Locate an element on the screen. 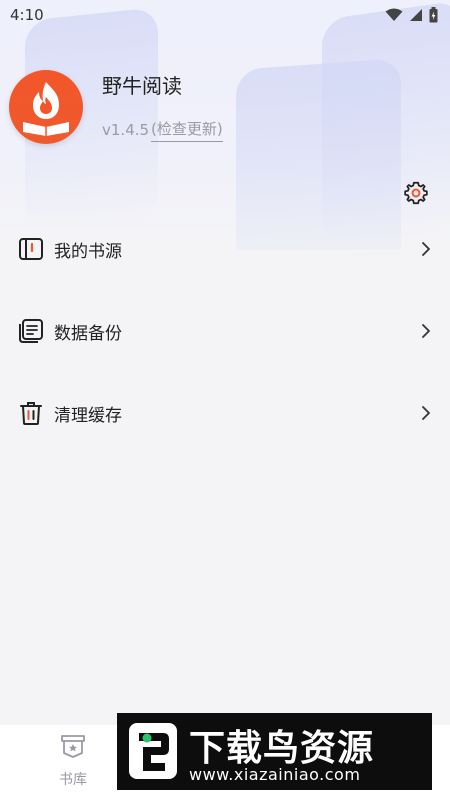  app-logo-avatar is located at coordinates (46, 107).